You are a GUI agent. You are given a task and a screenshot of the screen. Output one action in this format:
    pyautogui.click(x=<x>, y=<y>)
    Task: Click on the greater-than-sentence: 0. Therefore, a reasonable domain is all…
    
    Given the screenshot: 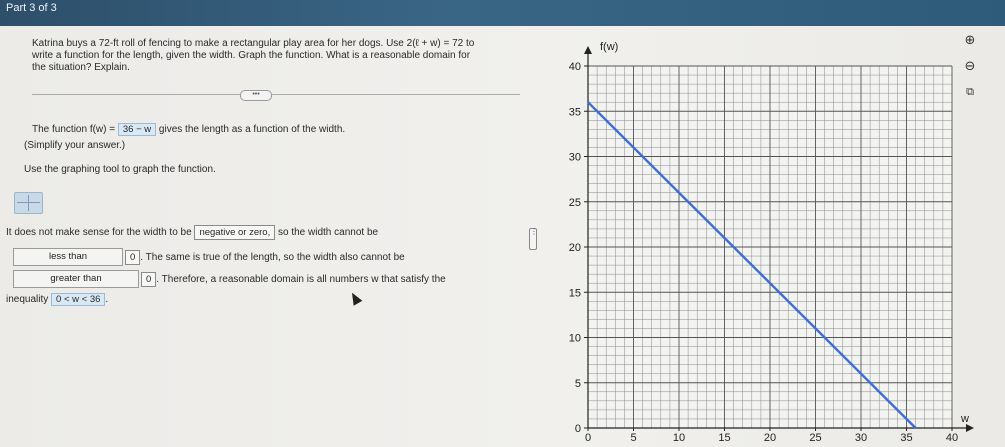 What is the action you would take?
    pyautogui.click(x=293, y=279)
    